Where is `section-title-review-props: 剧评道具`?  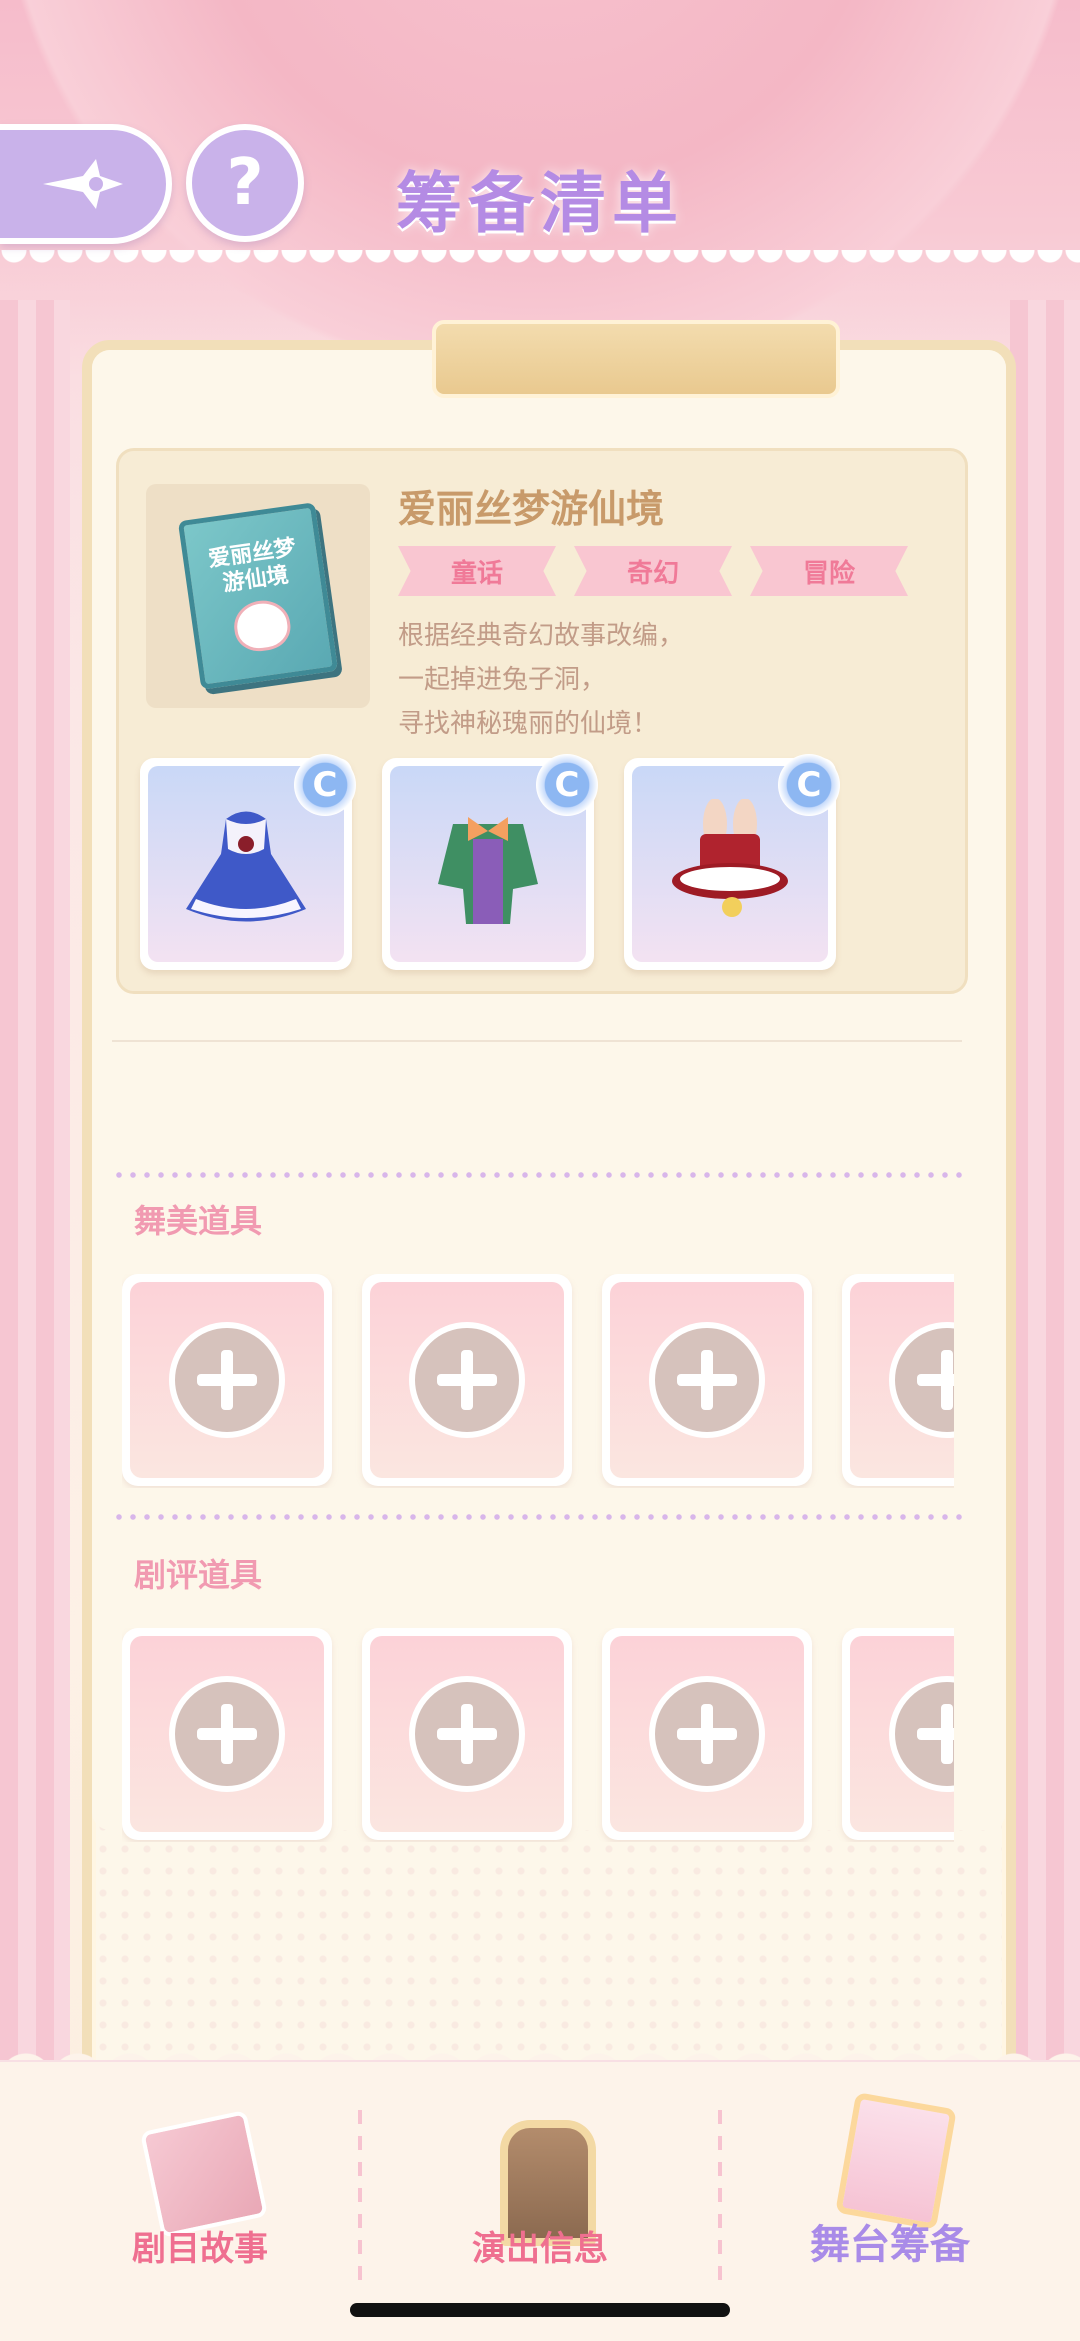 section-title-review-props: 剧评道具 is located at coordinates (198, 1575).